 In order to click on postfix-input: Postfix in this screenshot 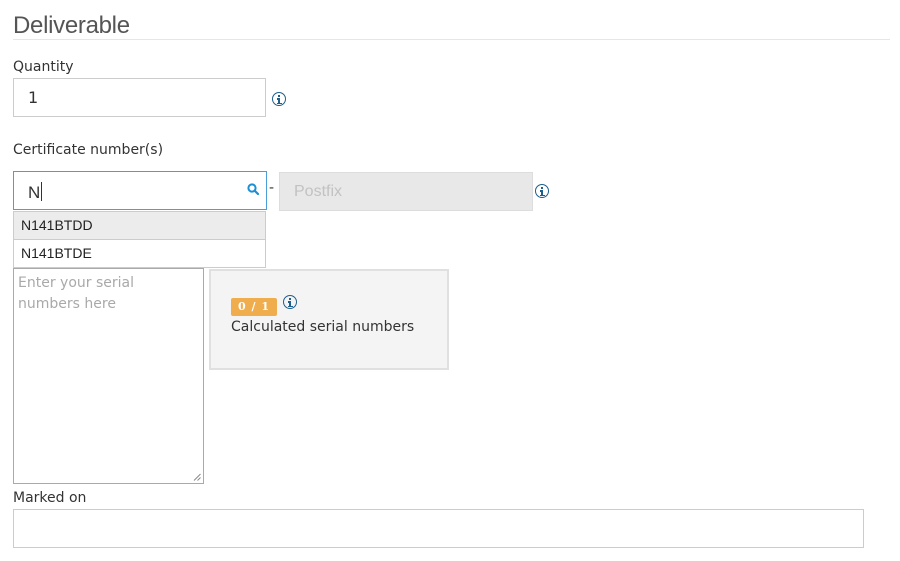, I will do `click(406, 191)`.